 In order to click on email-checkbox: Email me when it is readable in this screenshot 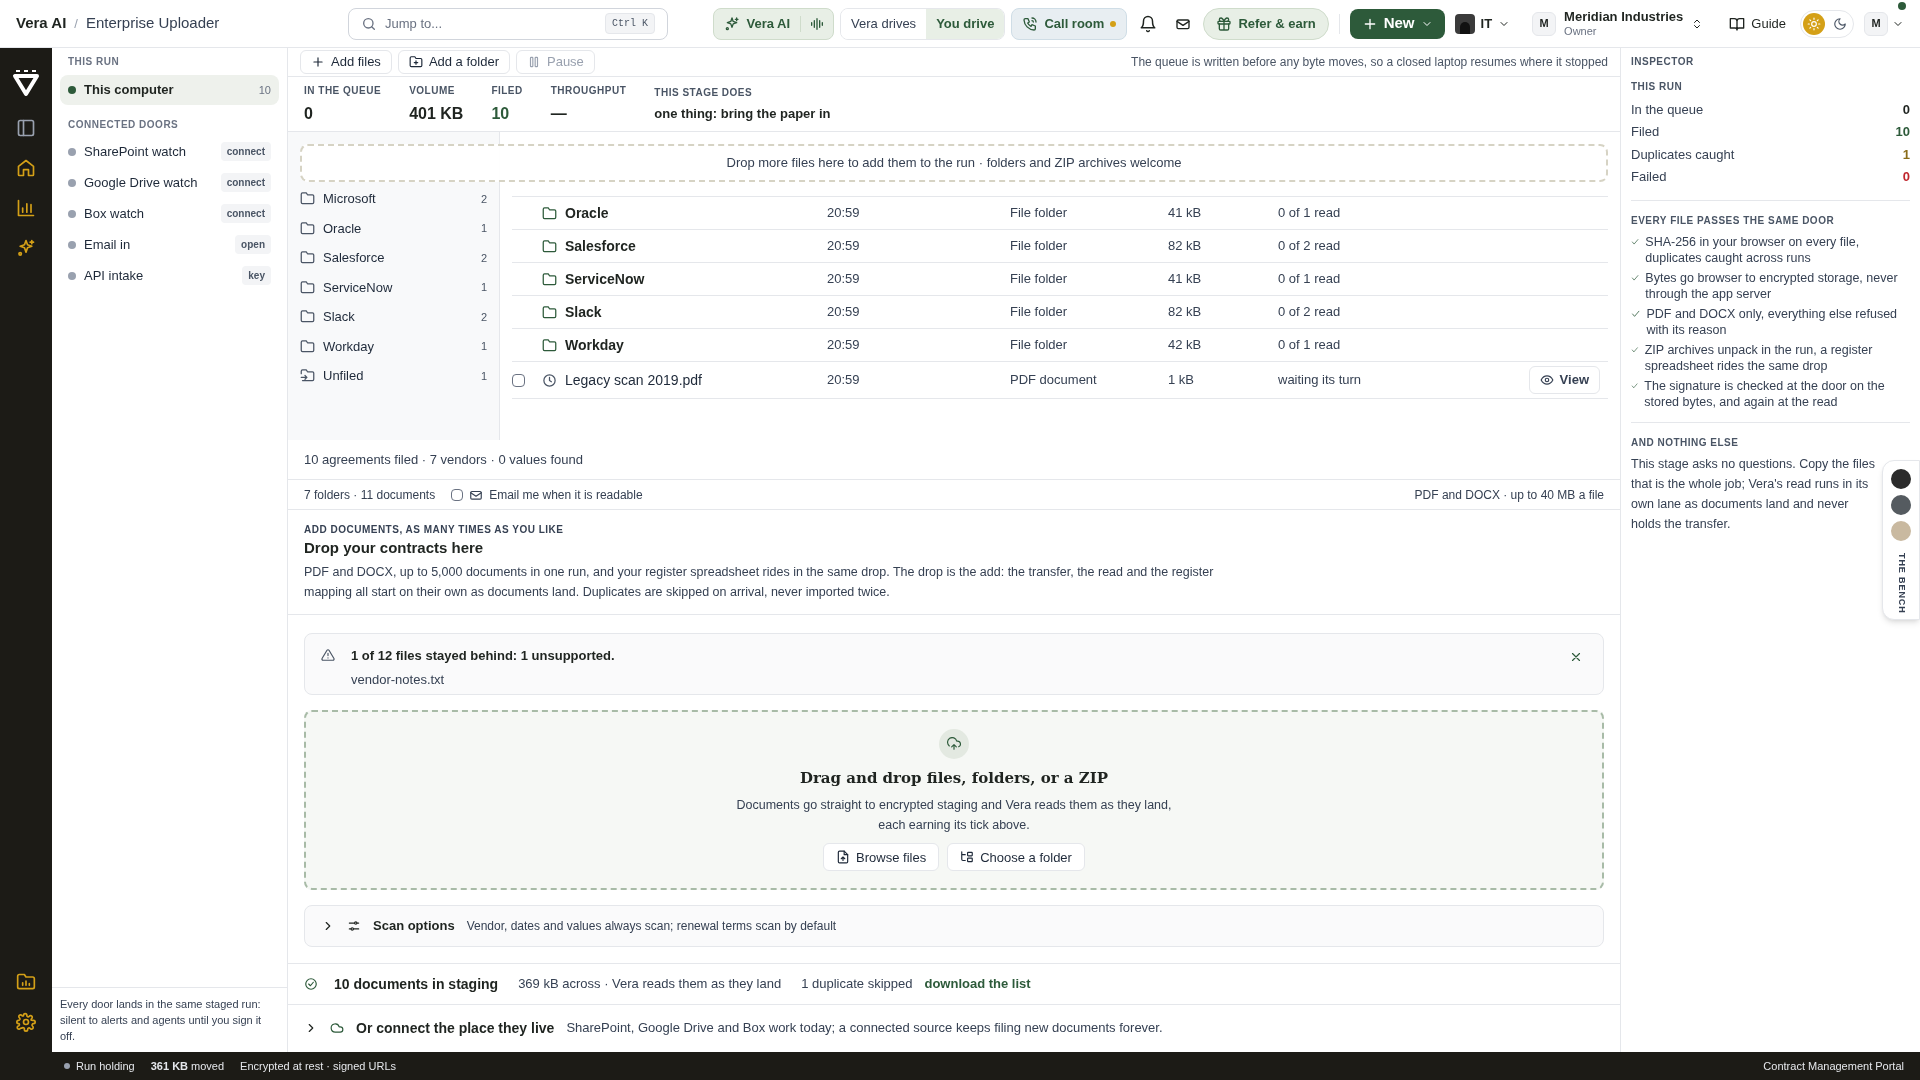, I will do `click(547, 494)`.